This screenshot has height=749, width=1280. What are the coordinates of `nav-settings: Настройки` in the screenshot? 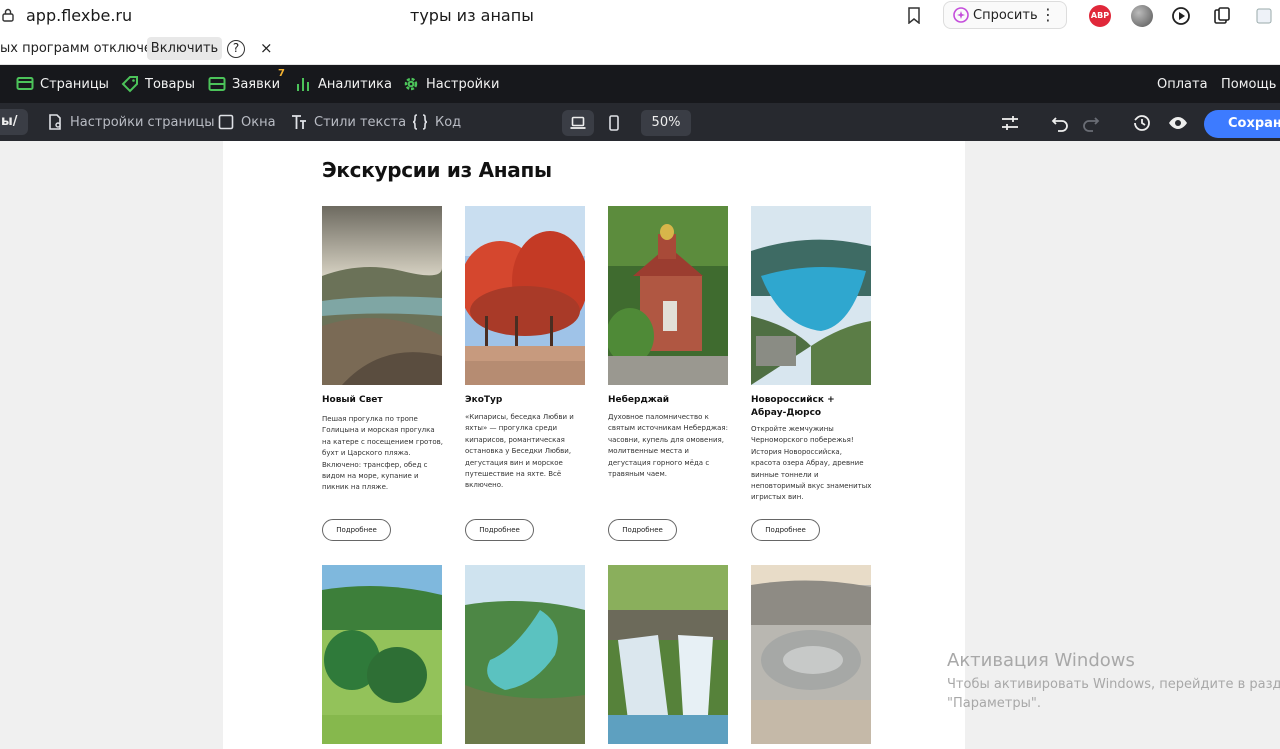 It's located at (450, 84).